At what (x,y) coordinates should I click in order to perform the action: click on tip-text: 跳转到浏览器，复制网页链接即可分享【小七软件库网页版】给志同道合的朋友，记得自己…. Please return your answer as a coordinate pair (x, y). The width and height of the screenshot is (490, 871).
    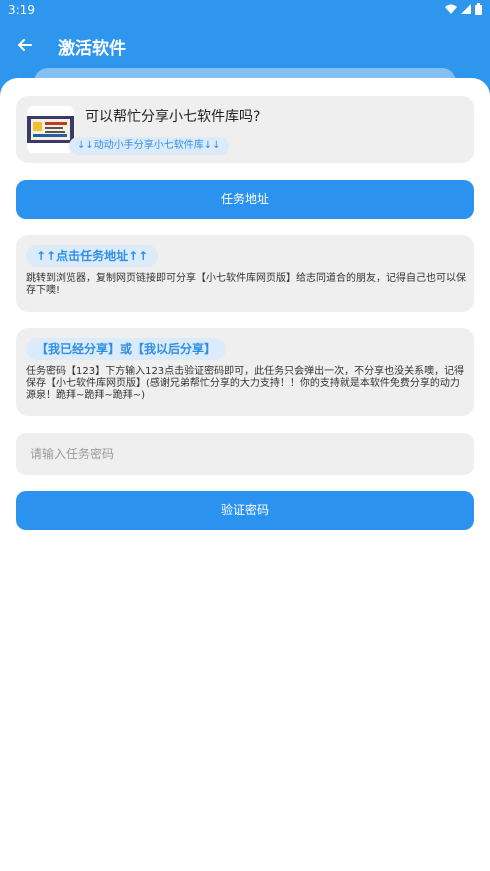
    Looking at the image, I should click on (246, 284).